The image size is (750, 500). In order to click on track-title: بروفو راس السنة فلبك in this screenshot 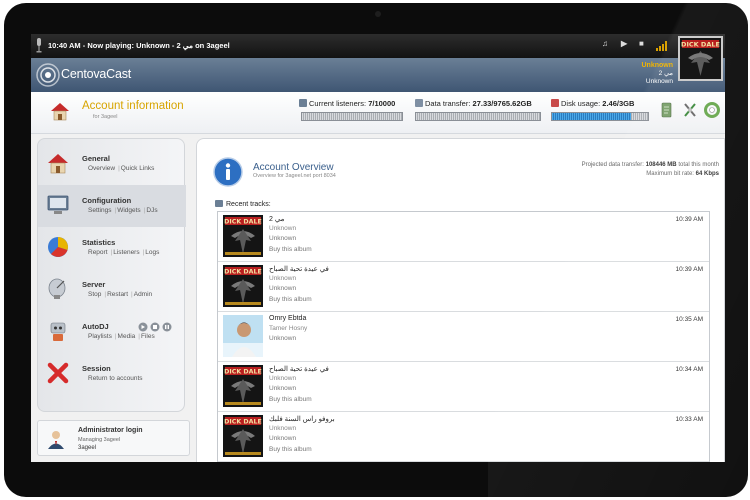, I will do `click(302, 419)`.